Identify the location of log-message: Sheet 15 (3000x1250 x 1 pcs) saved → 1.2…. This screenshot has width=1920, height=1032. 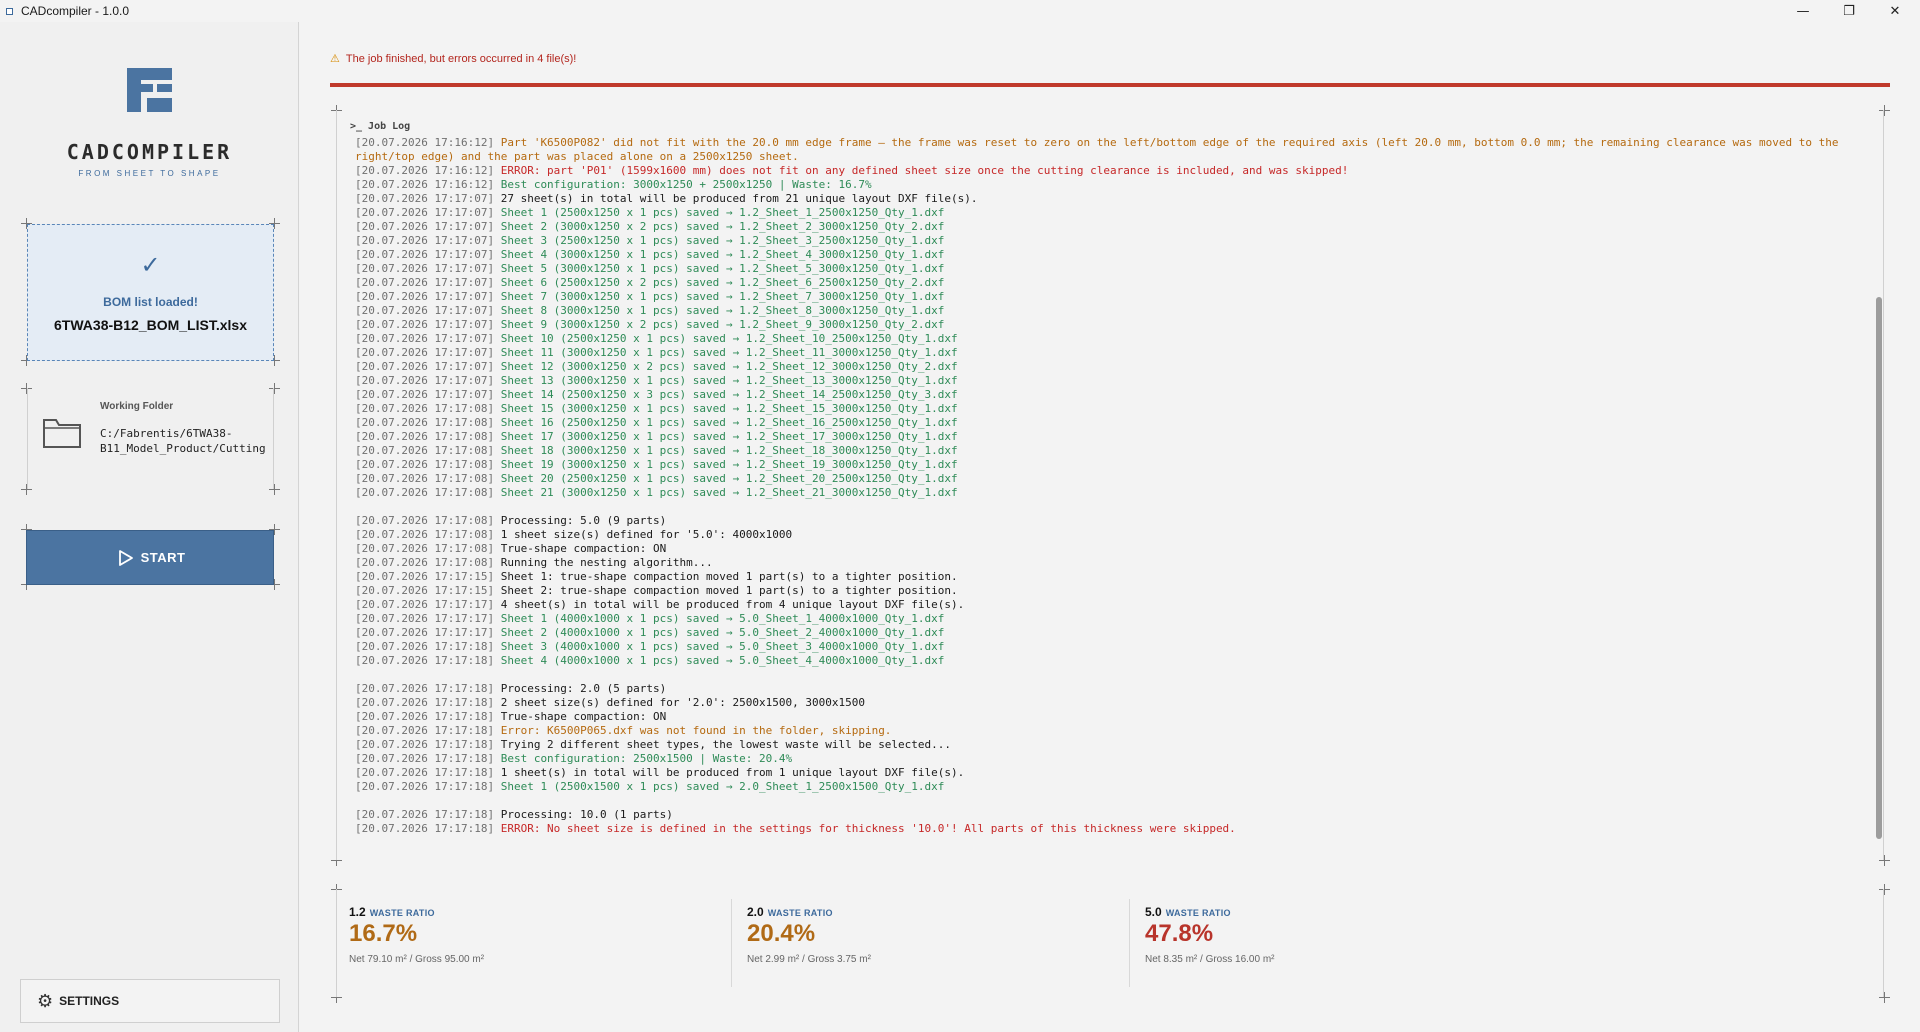
(729, 408).